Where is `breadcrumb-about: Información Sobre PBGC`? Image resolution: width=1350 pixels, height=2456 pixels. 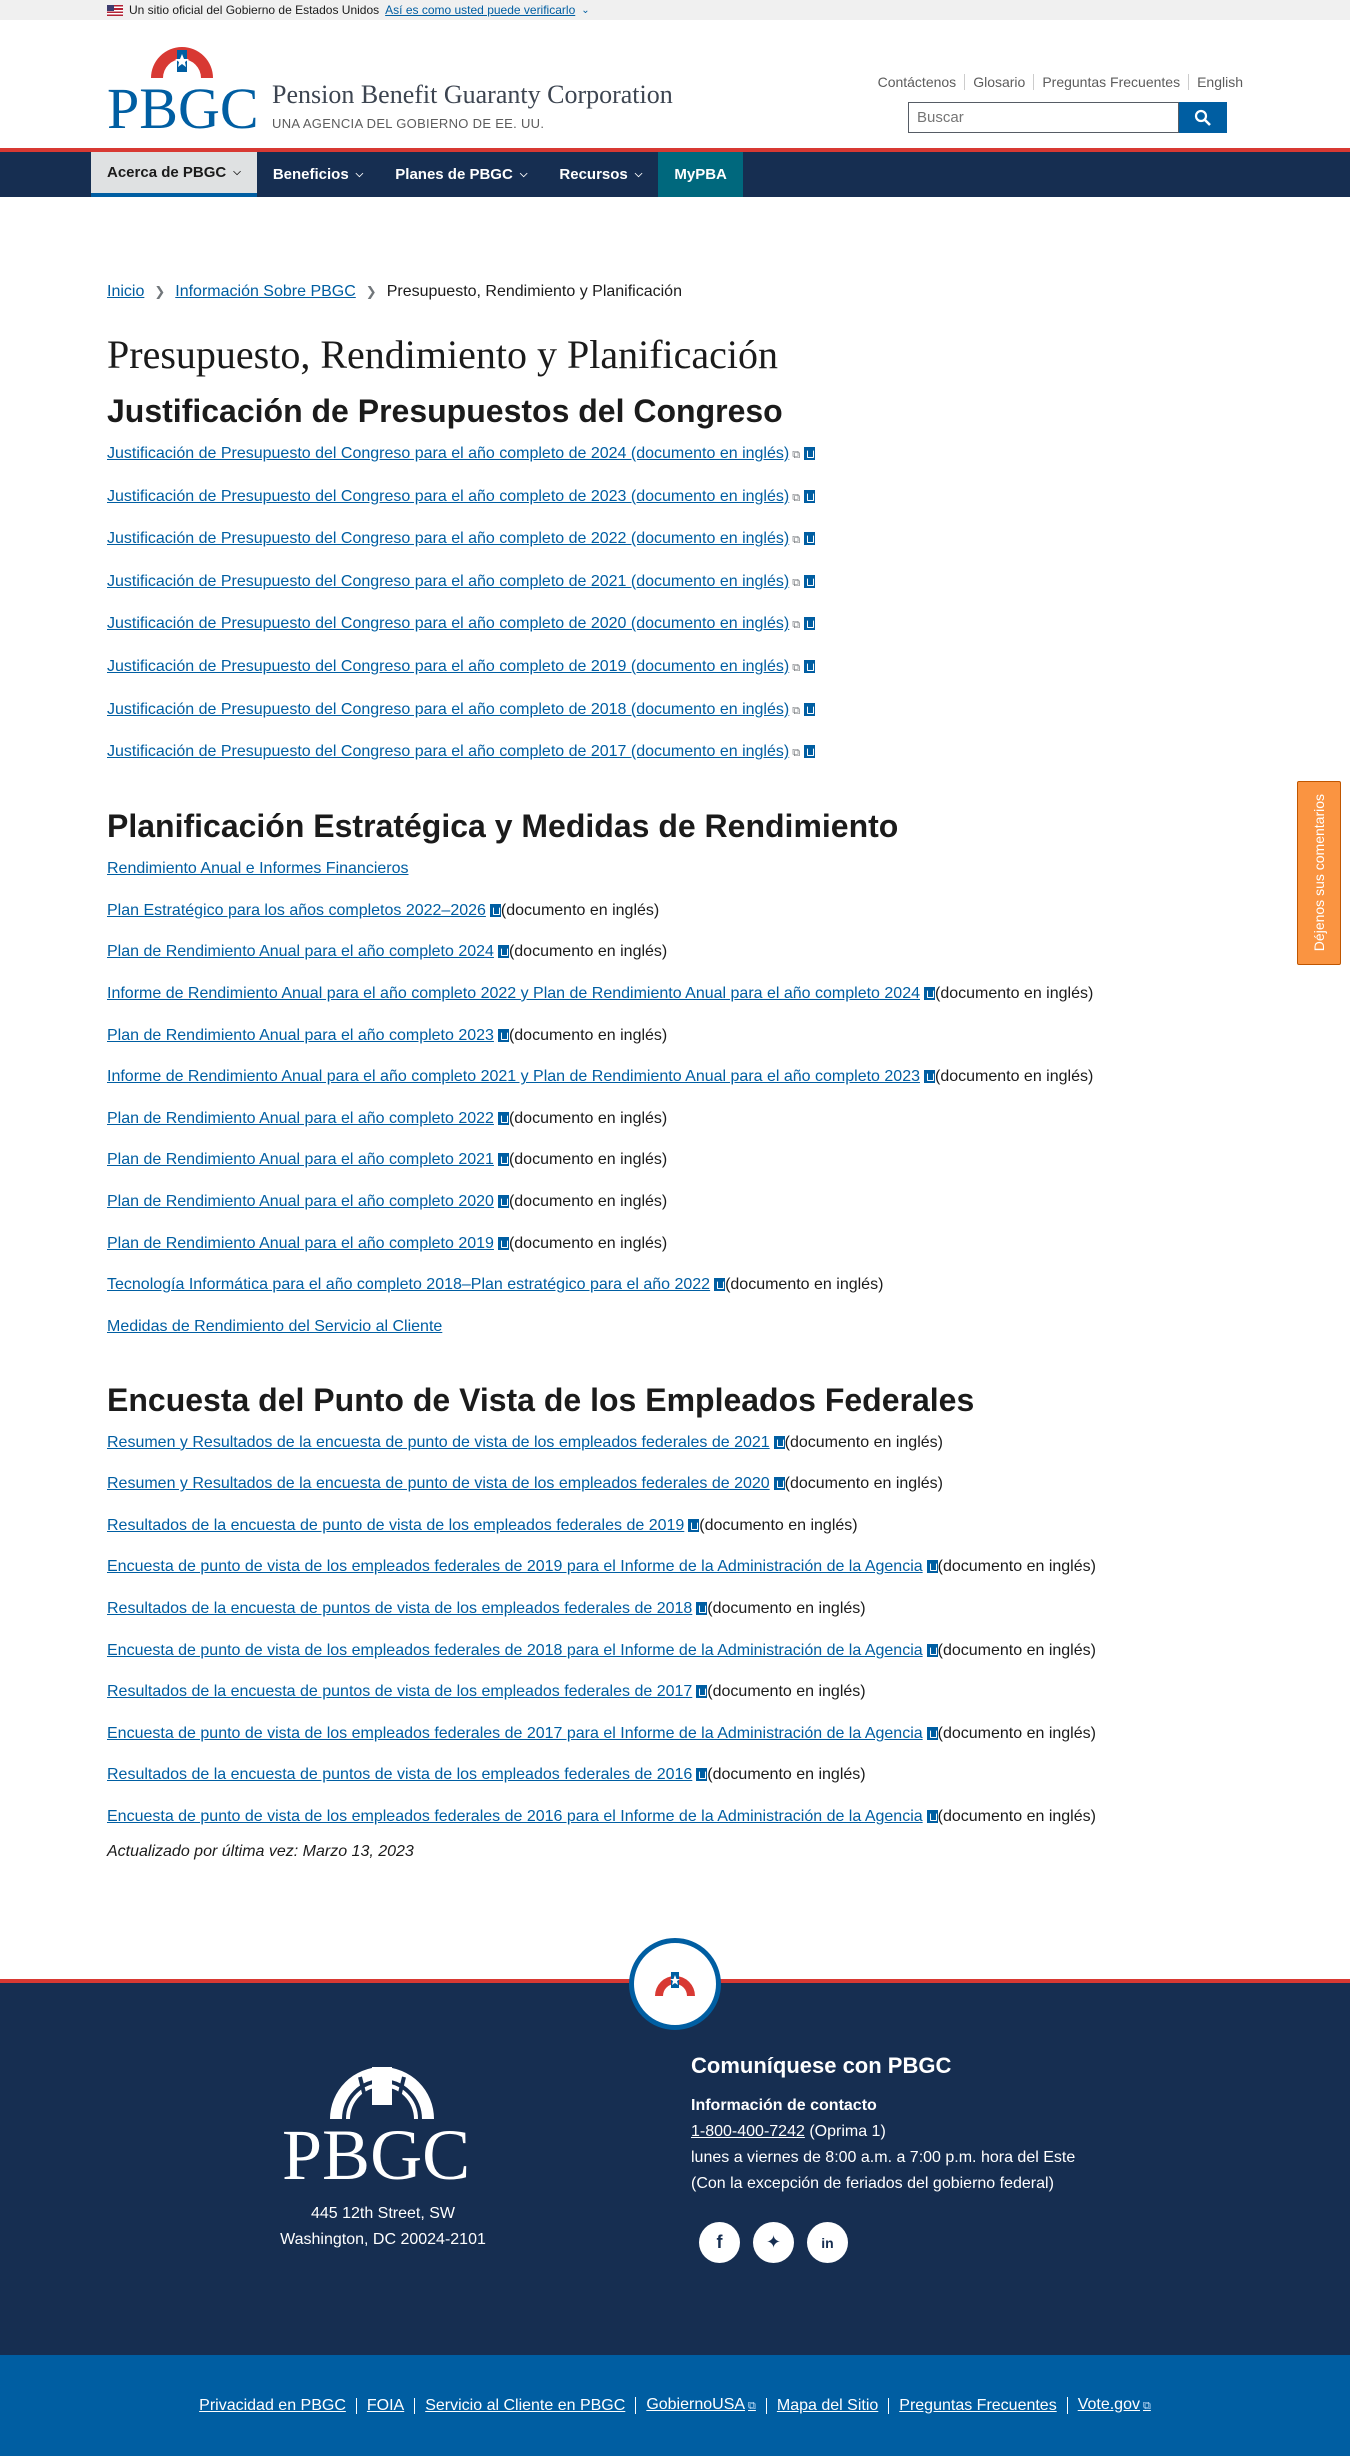
breadcrumb-about: Información Sobre PBGC is located at coordinates (265, 292).